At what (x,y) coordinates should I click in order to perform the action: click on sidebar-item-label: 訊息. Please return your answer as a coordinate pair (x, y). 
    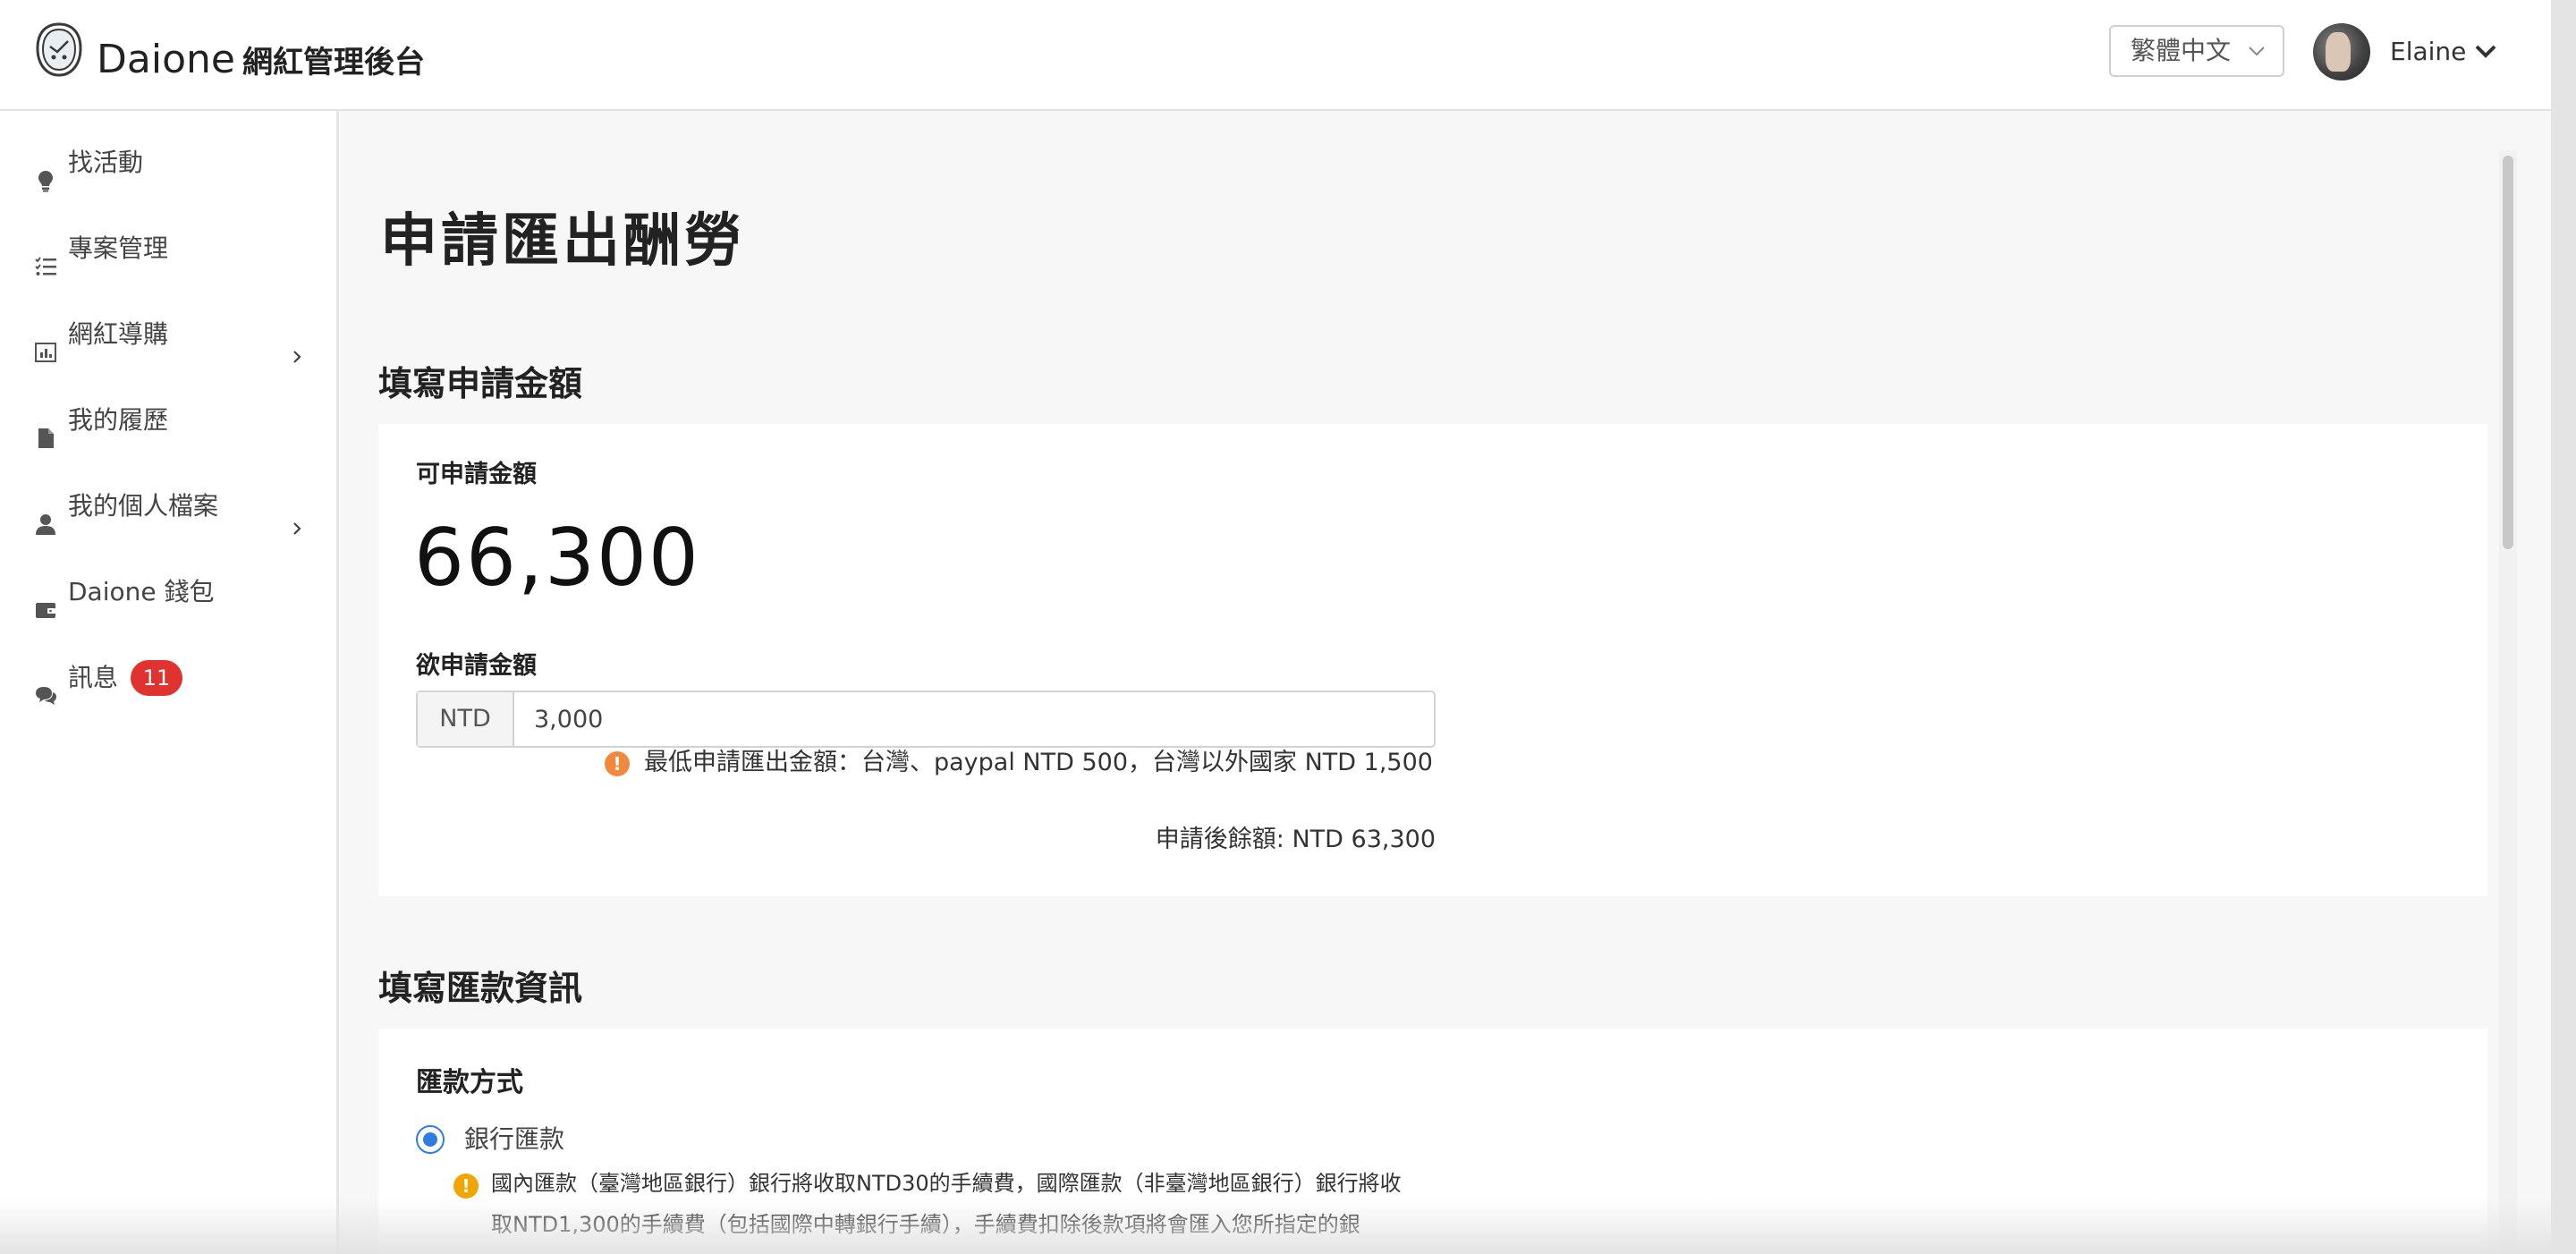
    Looking at the image, I should click on (93, 677).